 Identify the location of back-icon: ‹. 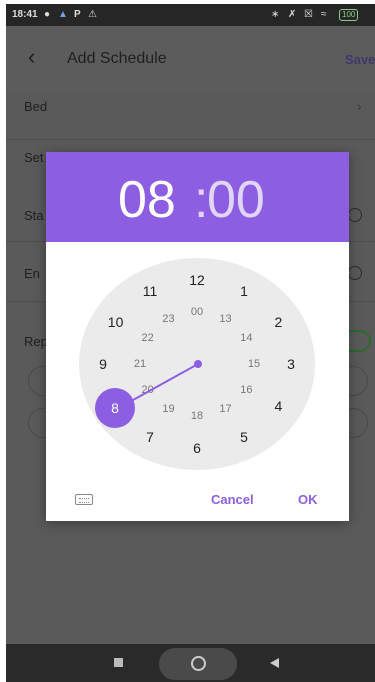
(31, 57).